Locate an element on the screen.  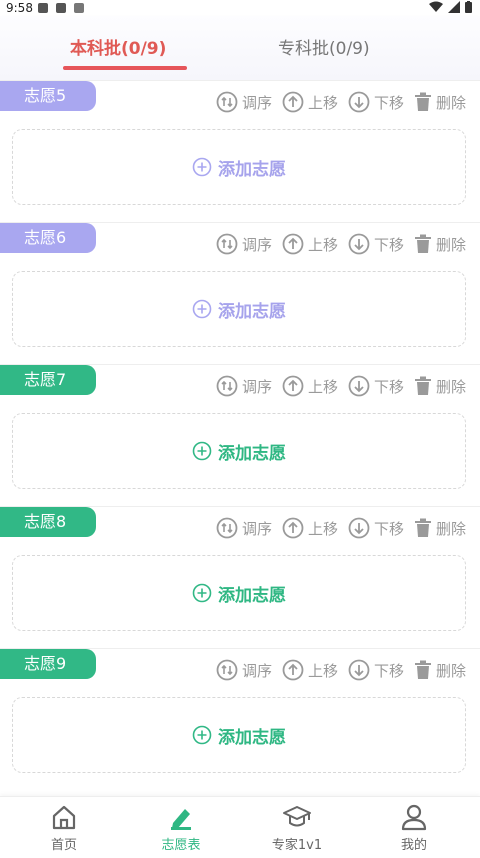
graduation-cap-icon is located at coordinates (297, 816).